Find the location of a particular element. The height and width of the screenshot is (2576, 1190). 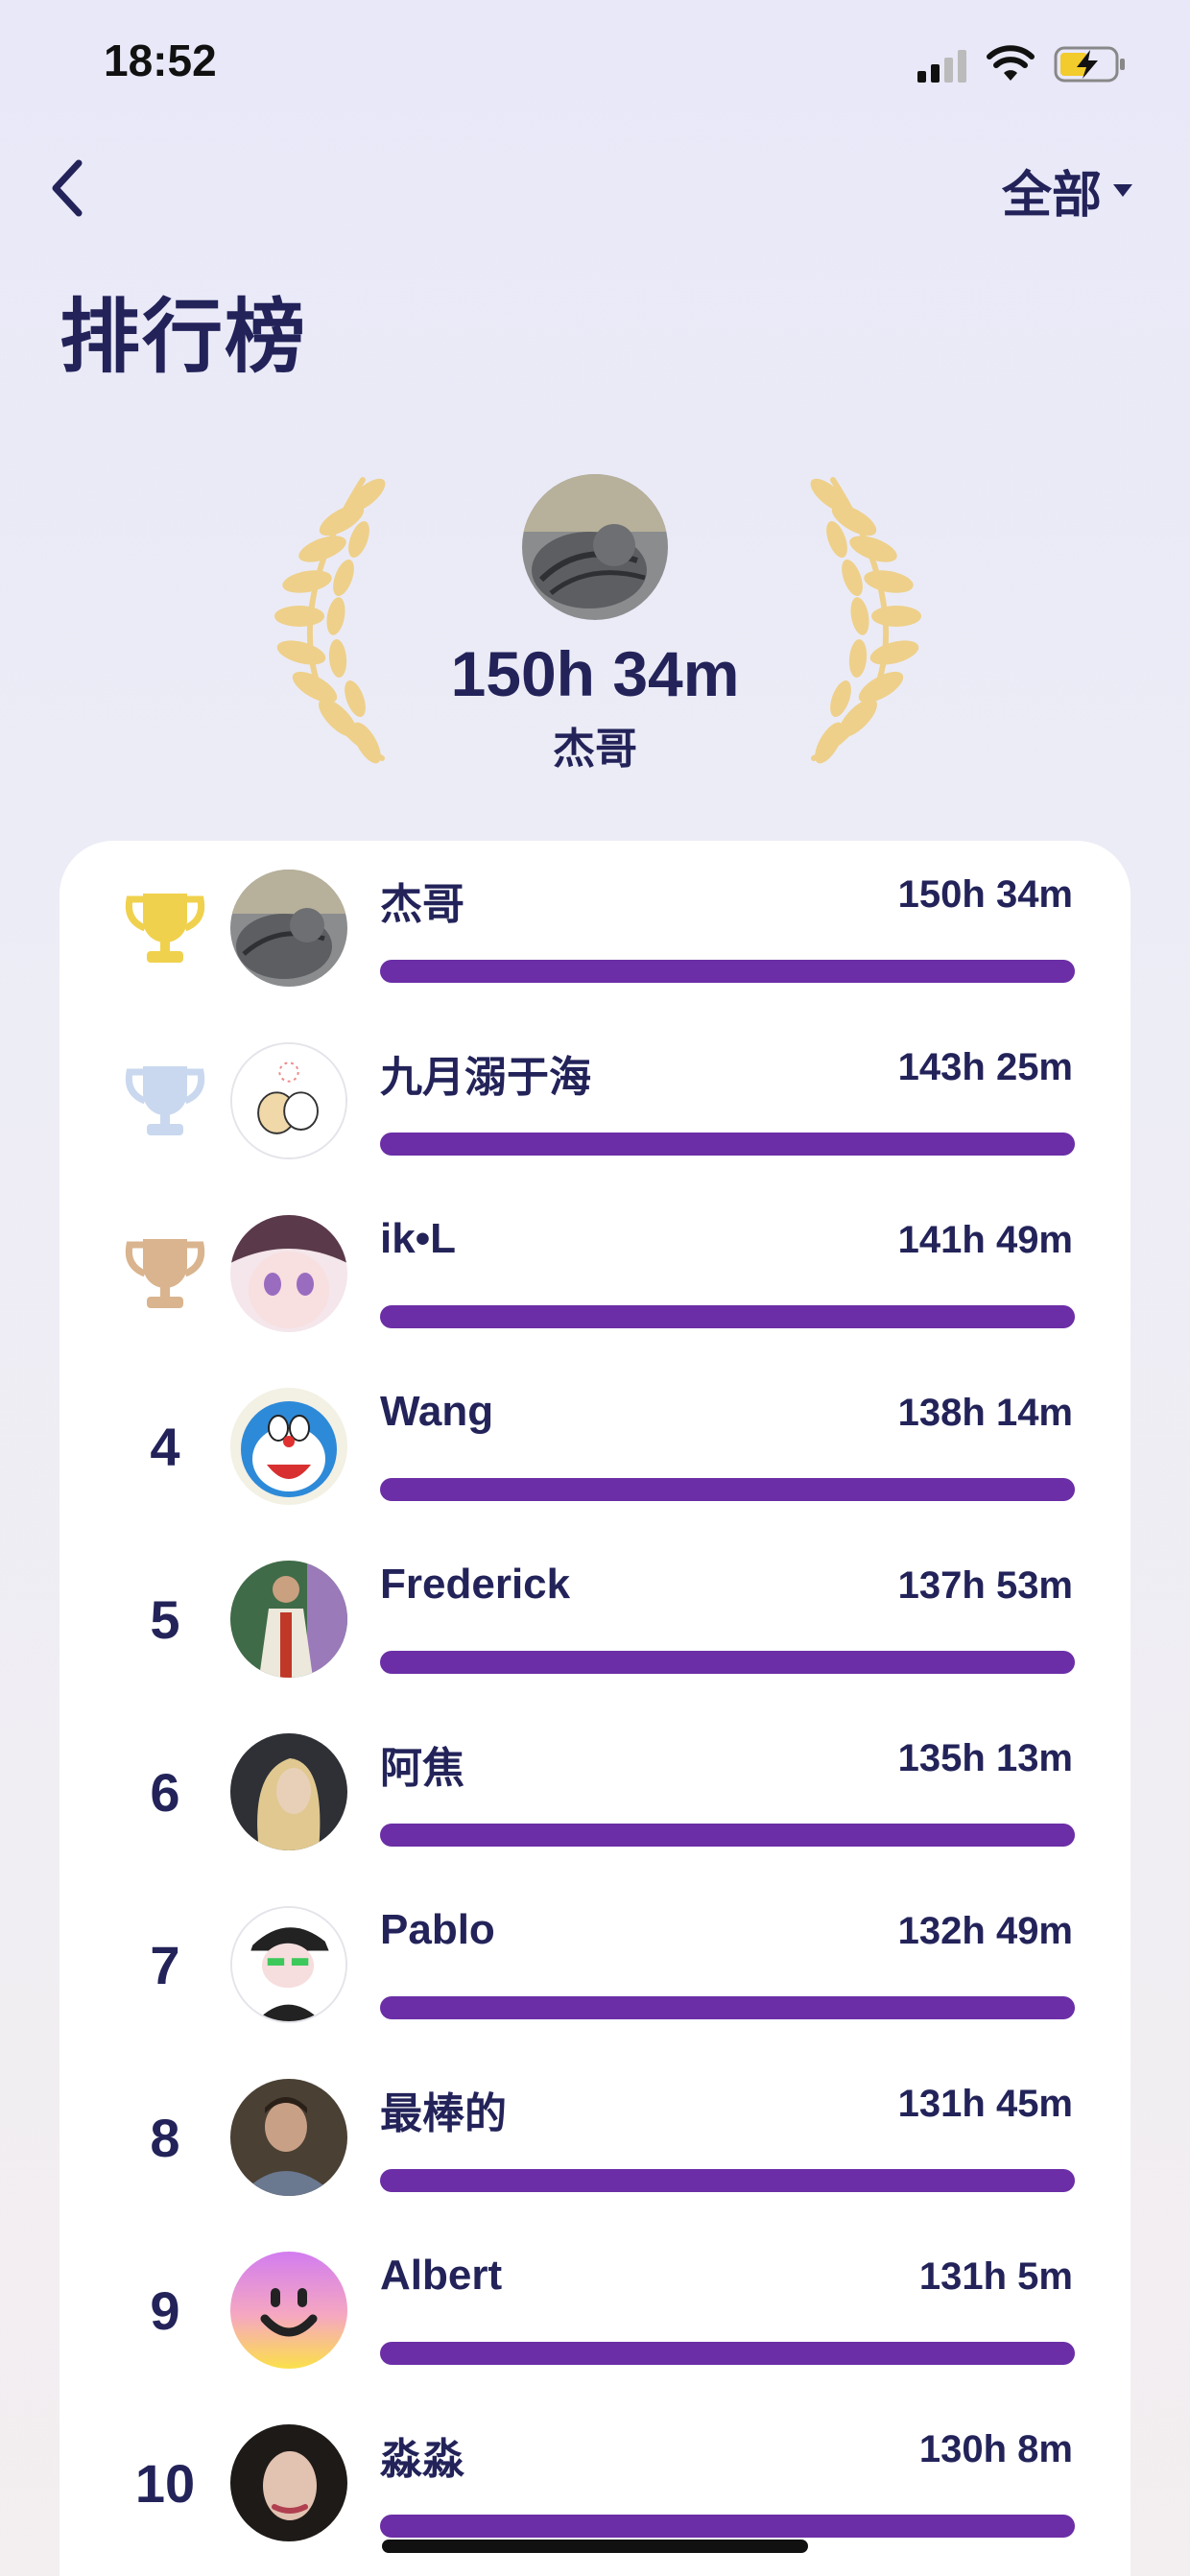

cat-avatar is located at coordinates (289, 928).